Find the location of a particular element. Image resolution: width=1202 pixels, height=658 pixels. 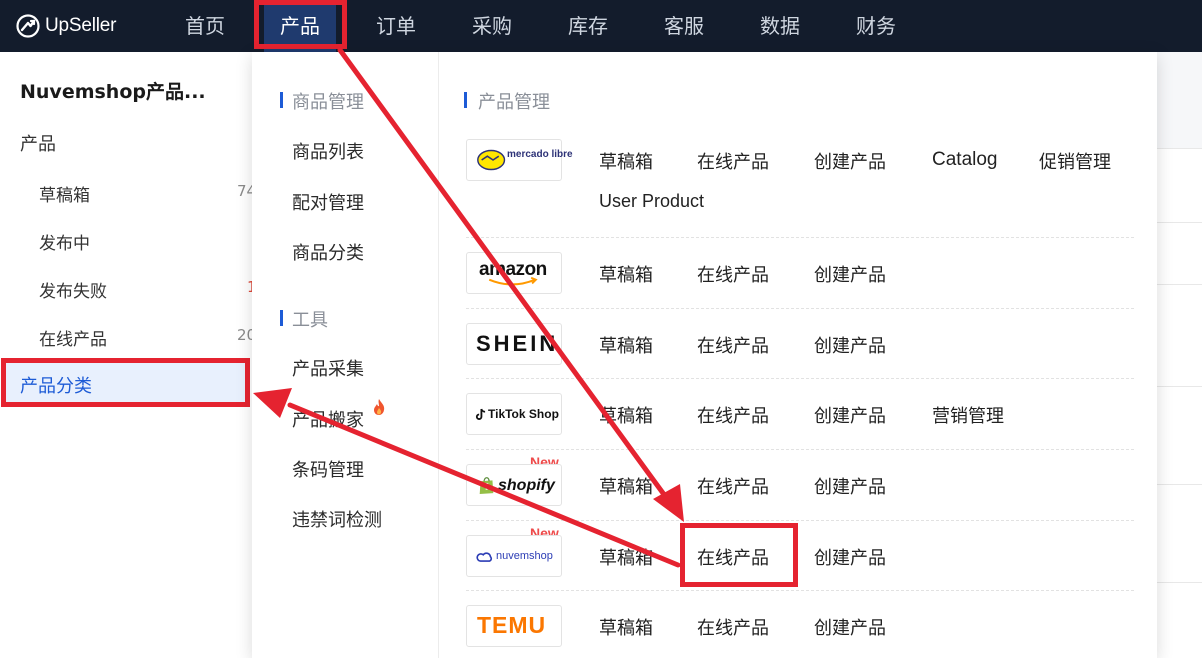

temu-online-products-link: 在线产品 is located at coordinates (733, 627).